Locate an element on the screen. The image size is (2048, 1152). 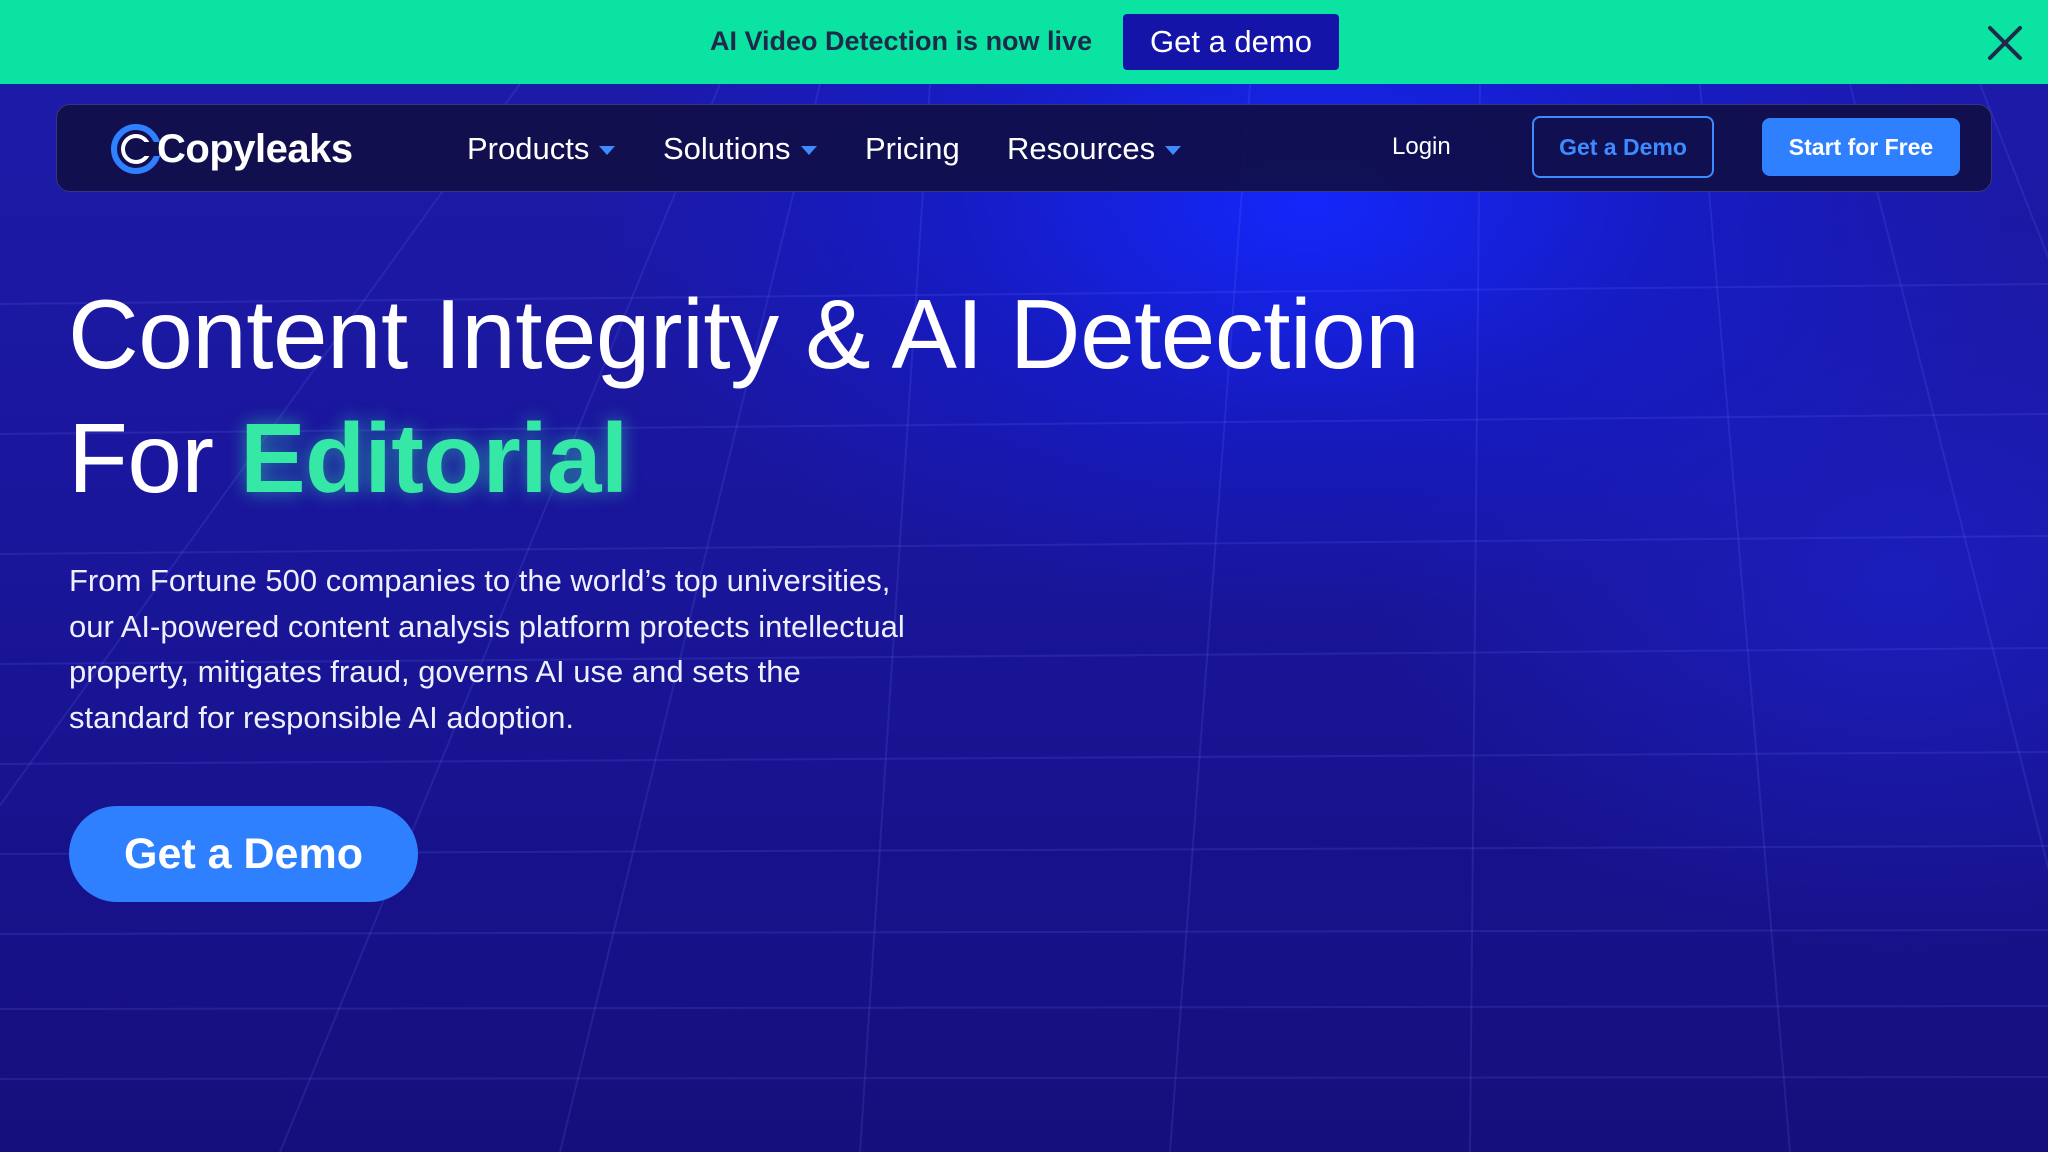
nav-get-demo-button: Get a Demo is located at coordinates (1623, 147).